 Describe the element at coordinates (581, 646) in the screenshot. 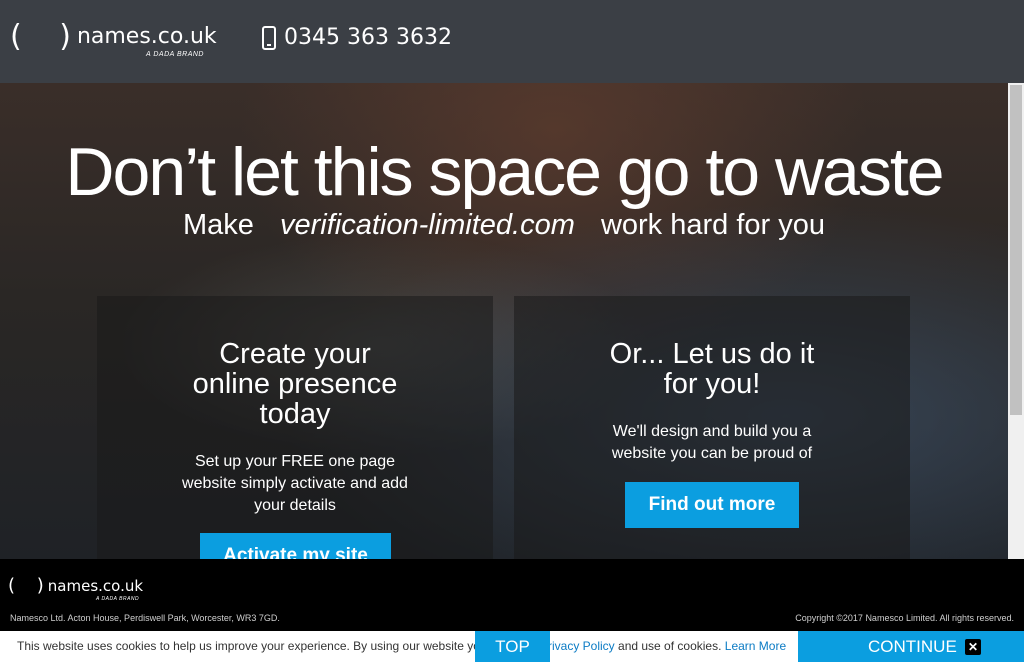

I see `privacy-policy-link: rivacy Policy` at that location.